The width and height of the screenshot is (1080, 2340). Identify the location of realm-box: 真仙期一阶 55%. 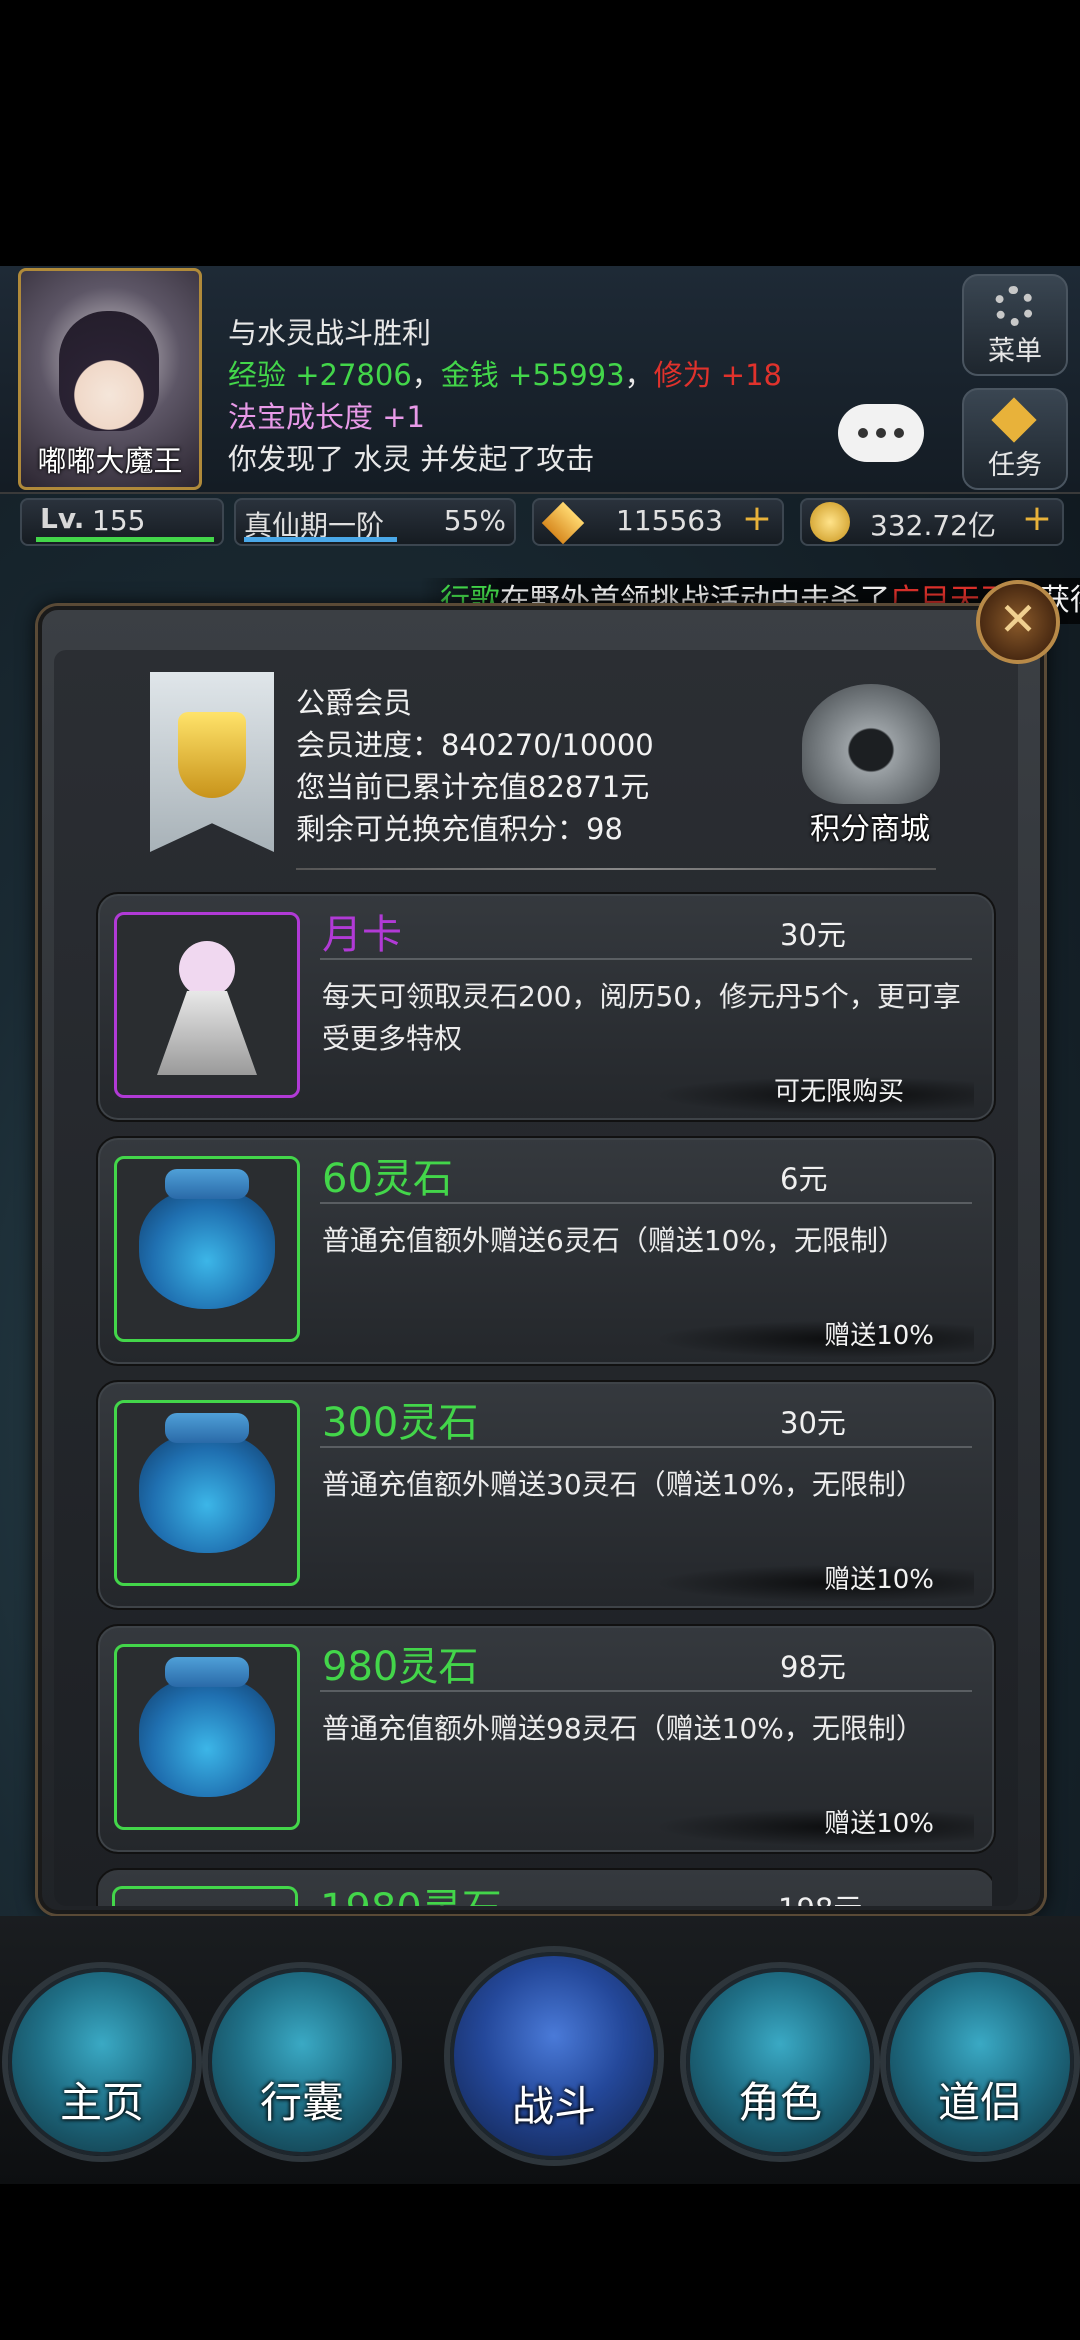
(375, 522).